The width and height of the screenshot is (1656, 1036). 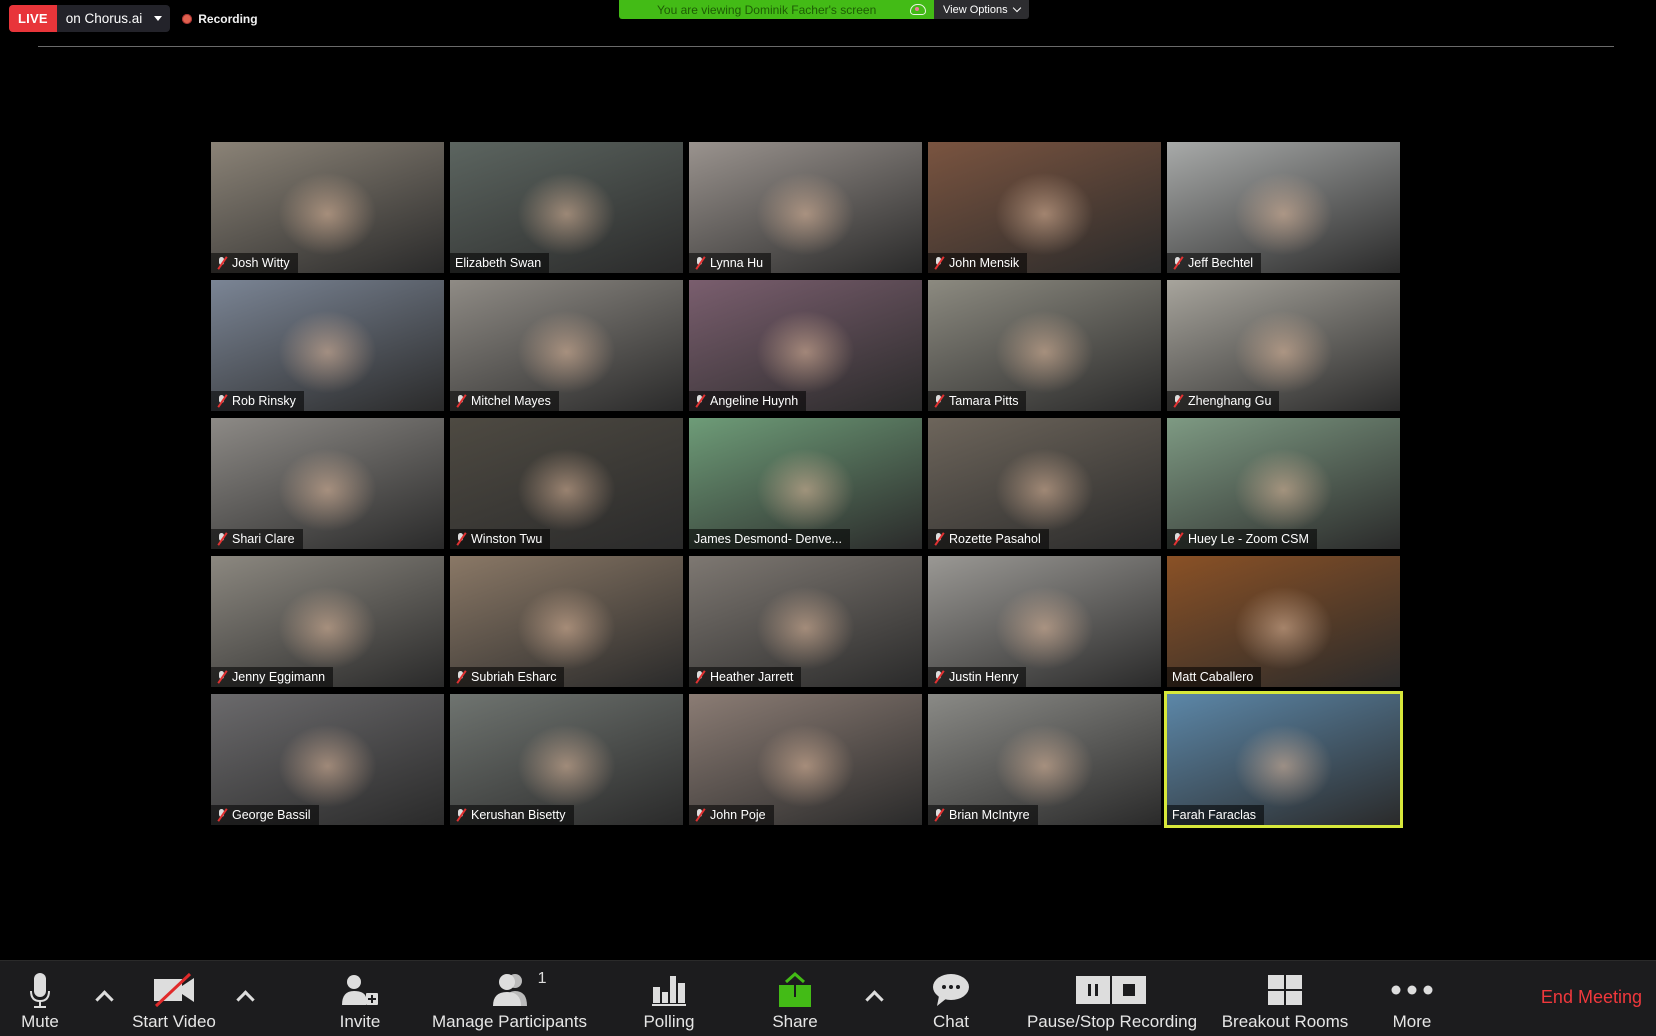 What do you see at coordinates (669, 990) in the screenshot?
I see `bar-chart-icon` at bounding box center [669, 990].